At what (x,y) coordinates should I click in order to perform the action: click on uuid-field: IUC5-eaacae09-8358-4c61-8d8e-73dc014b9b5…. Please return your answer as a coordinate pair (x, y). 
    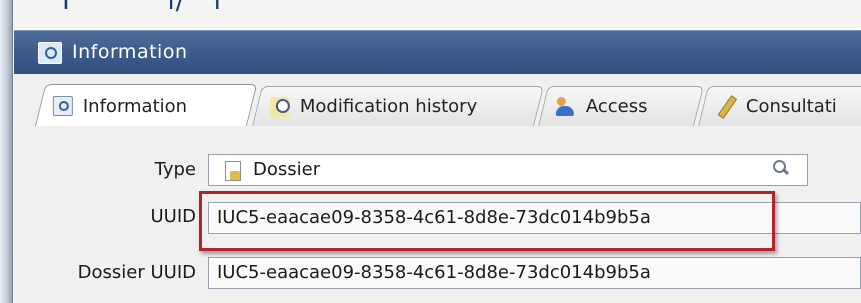
    Looking at the image, I should click on (534, 218).